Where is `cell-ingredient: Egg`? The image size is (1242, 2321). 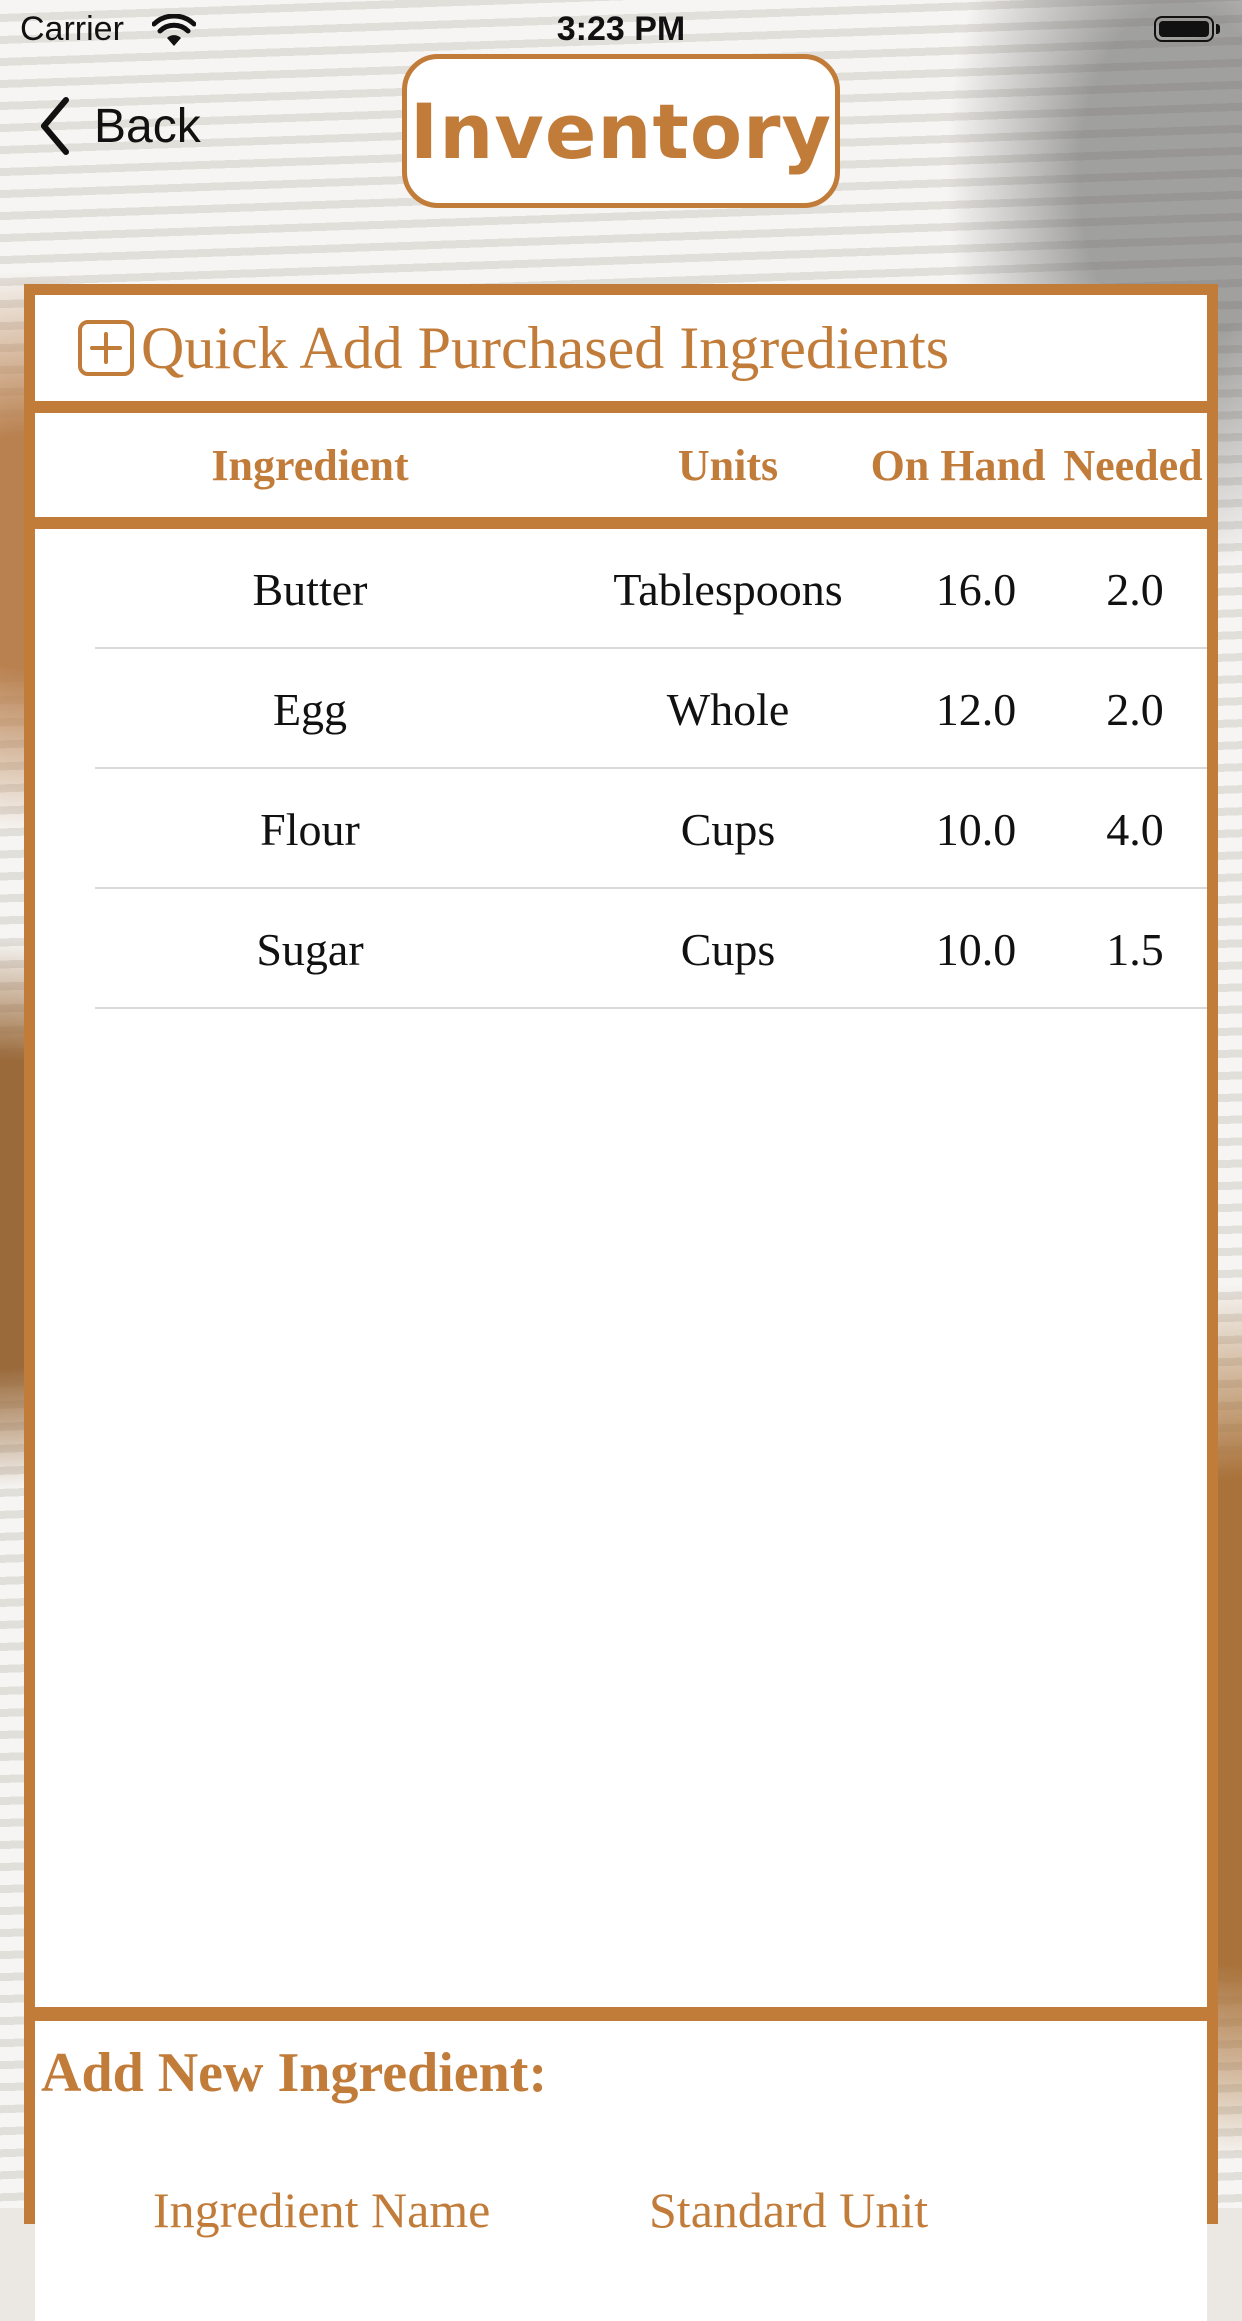 cell-ingredient: Egg is located at coordinates (310, 709).